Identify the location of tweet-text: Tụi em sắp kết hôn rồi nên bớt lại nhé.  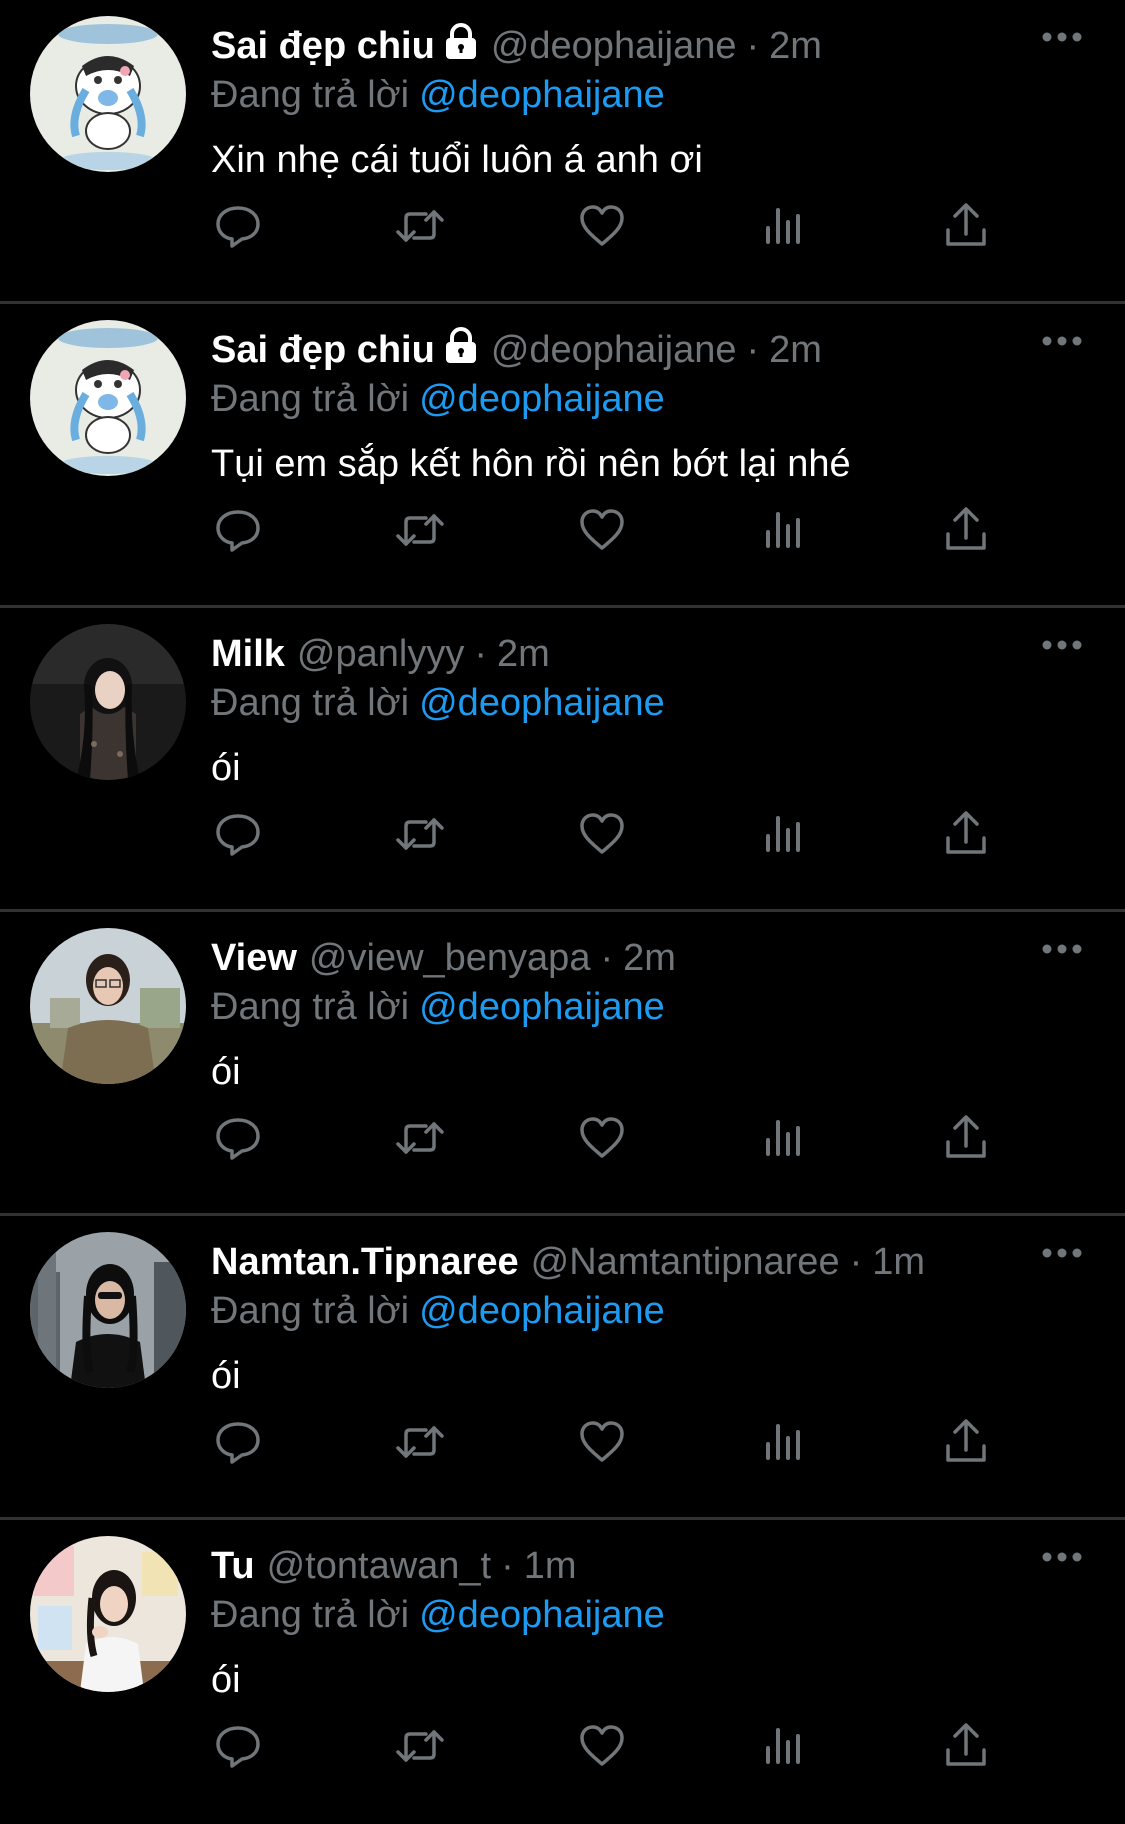
(531, 464).